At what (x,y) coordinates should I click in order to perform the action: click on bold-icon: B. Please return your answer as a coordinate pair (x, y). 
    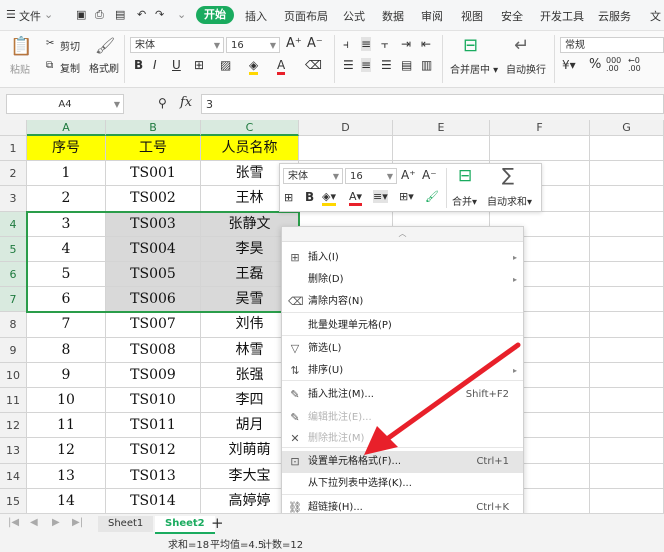
    Looking at the image, I should click on (138, 65).